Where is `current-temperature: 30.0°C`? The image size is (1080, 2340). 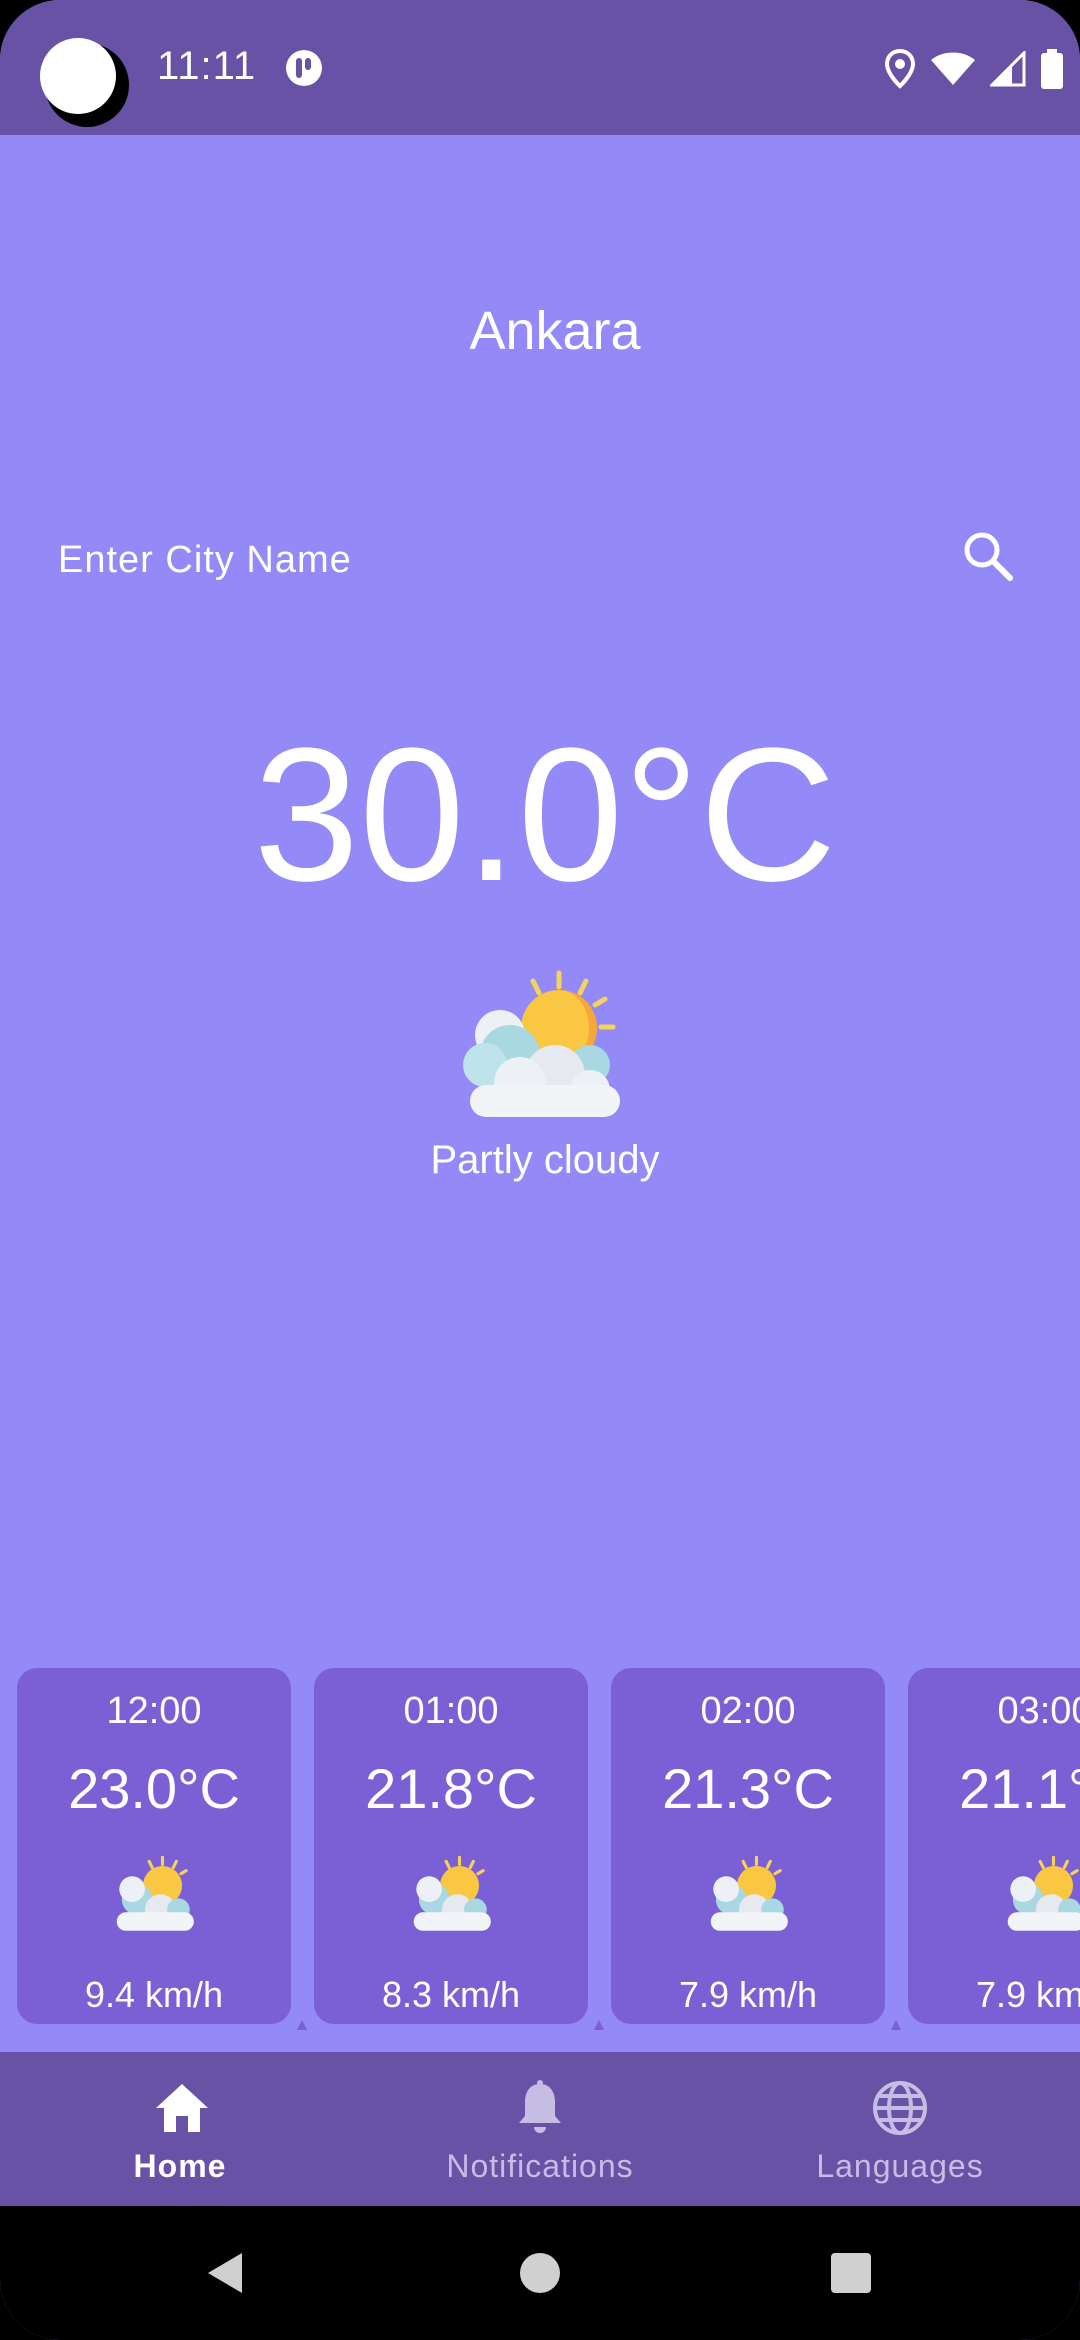 current-temperature: 30.0°C is located at coordinates (545, 815).